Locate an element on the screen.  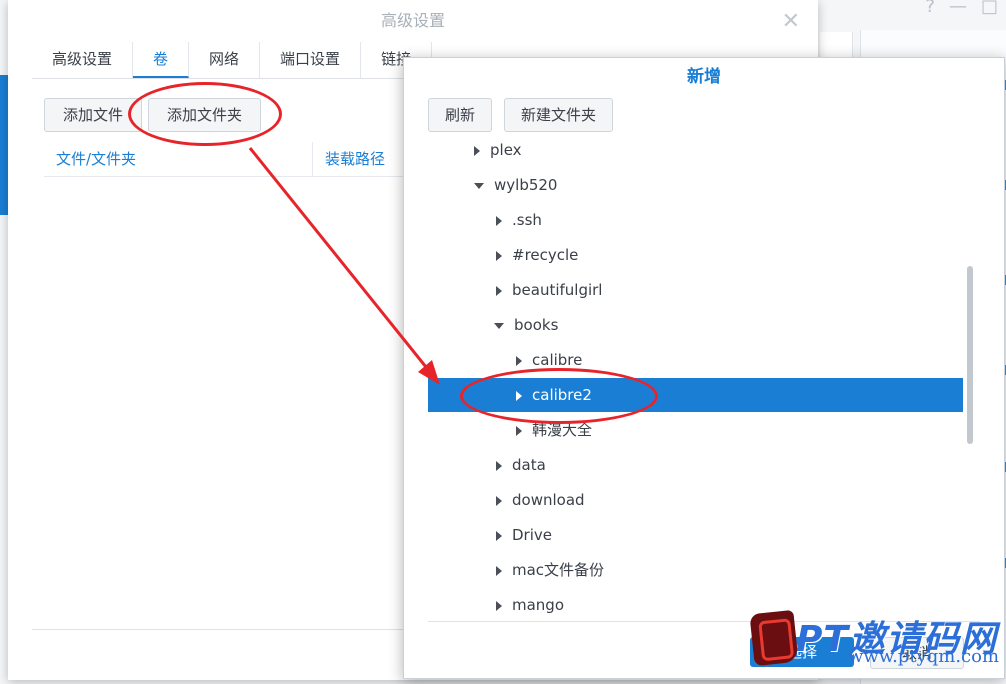
seal-logo-icon is located at coordinates (774, 638).